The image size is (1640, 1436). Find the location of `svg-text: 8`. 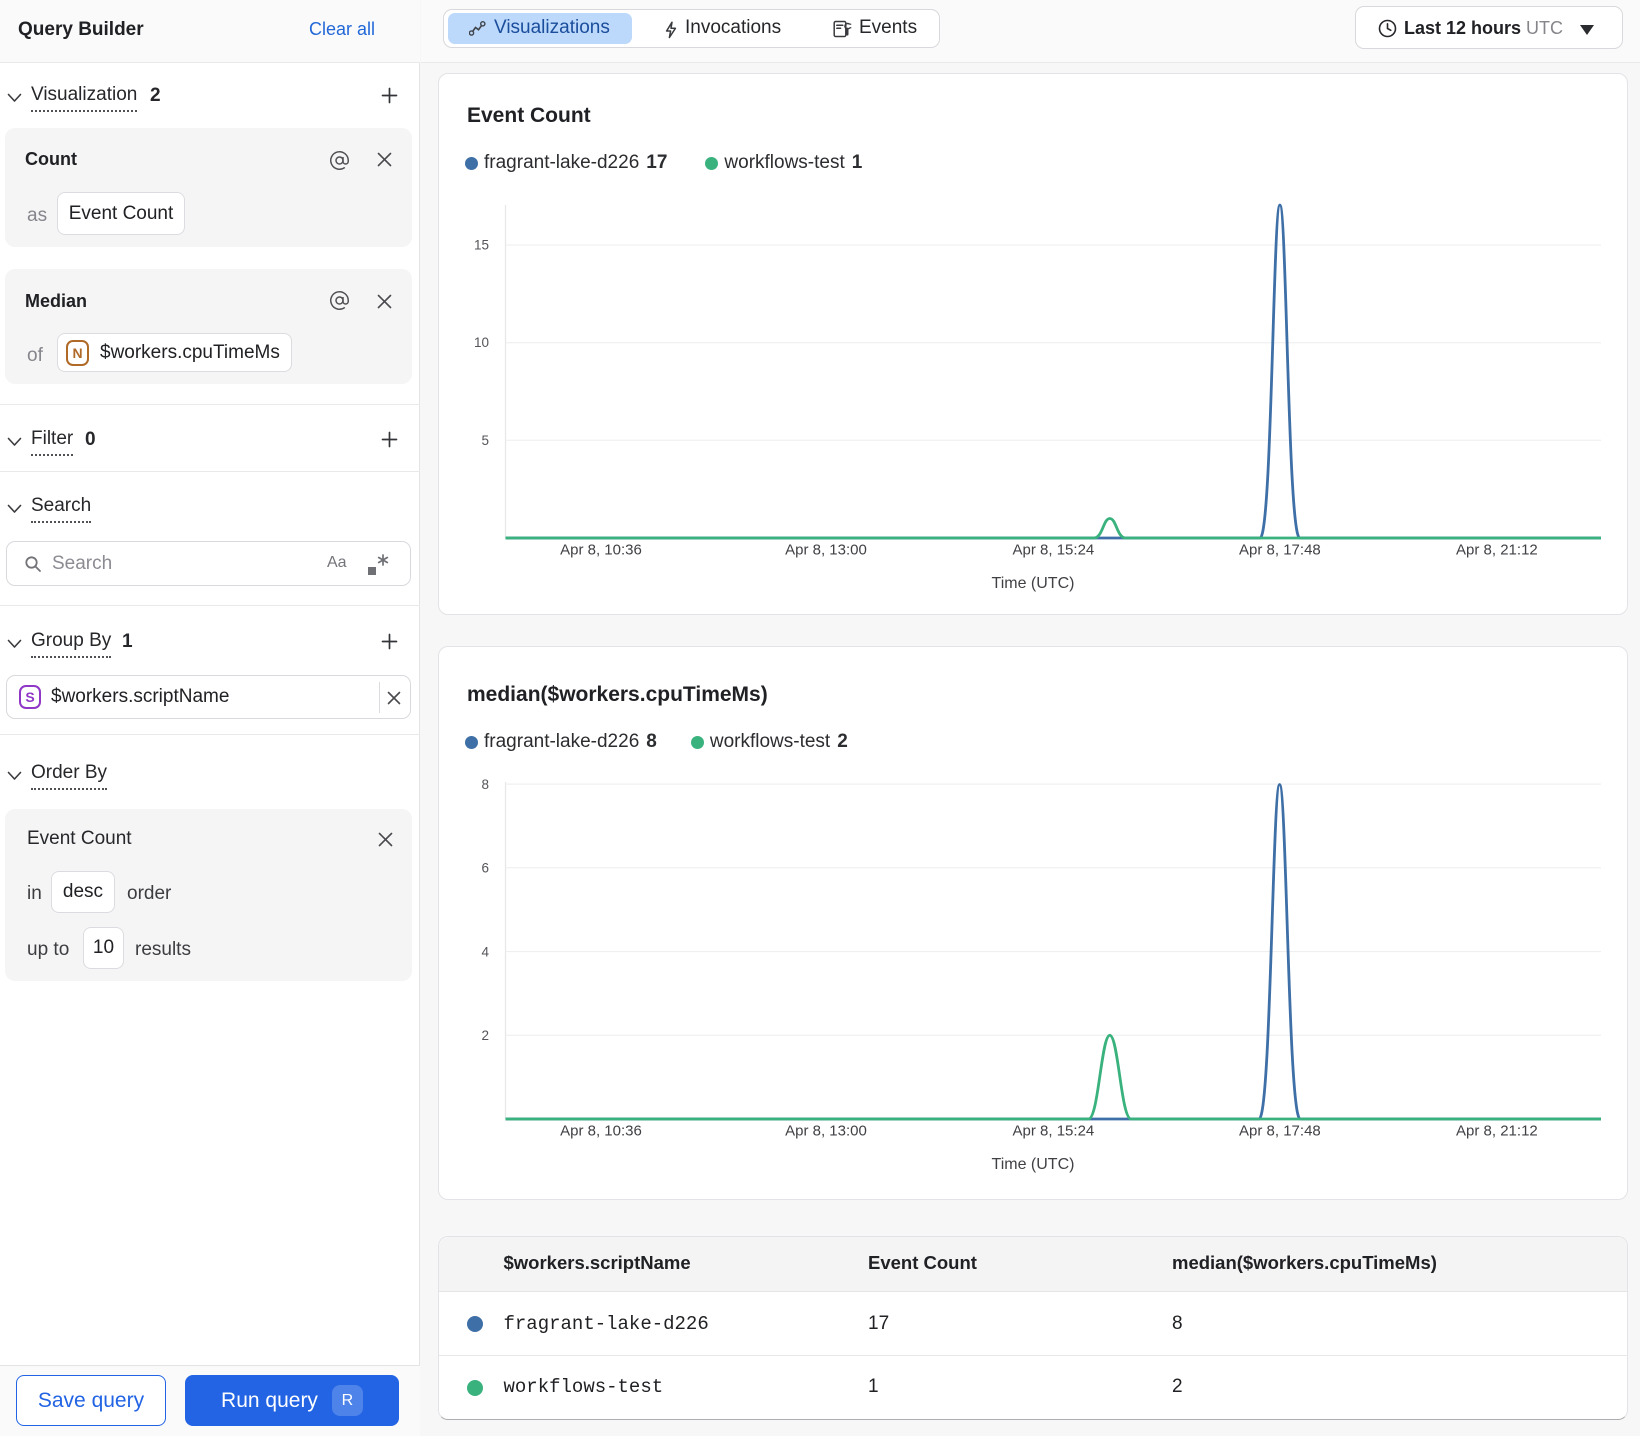

svg-text: 8 is located at coordinates (485, 784).